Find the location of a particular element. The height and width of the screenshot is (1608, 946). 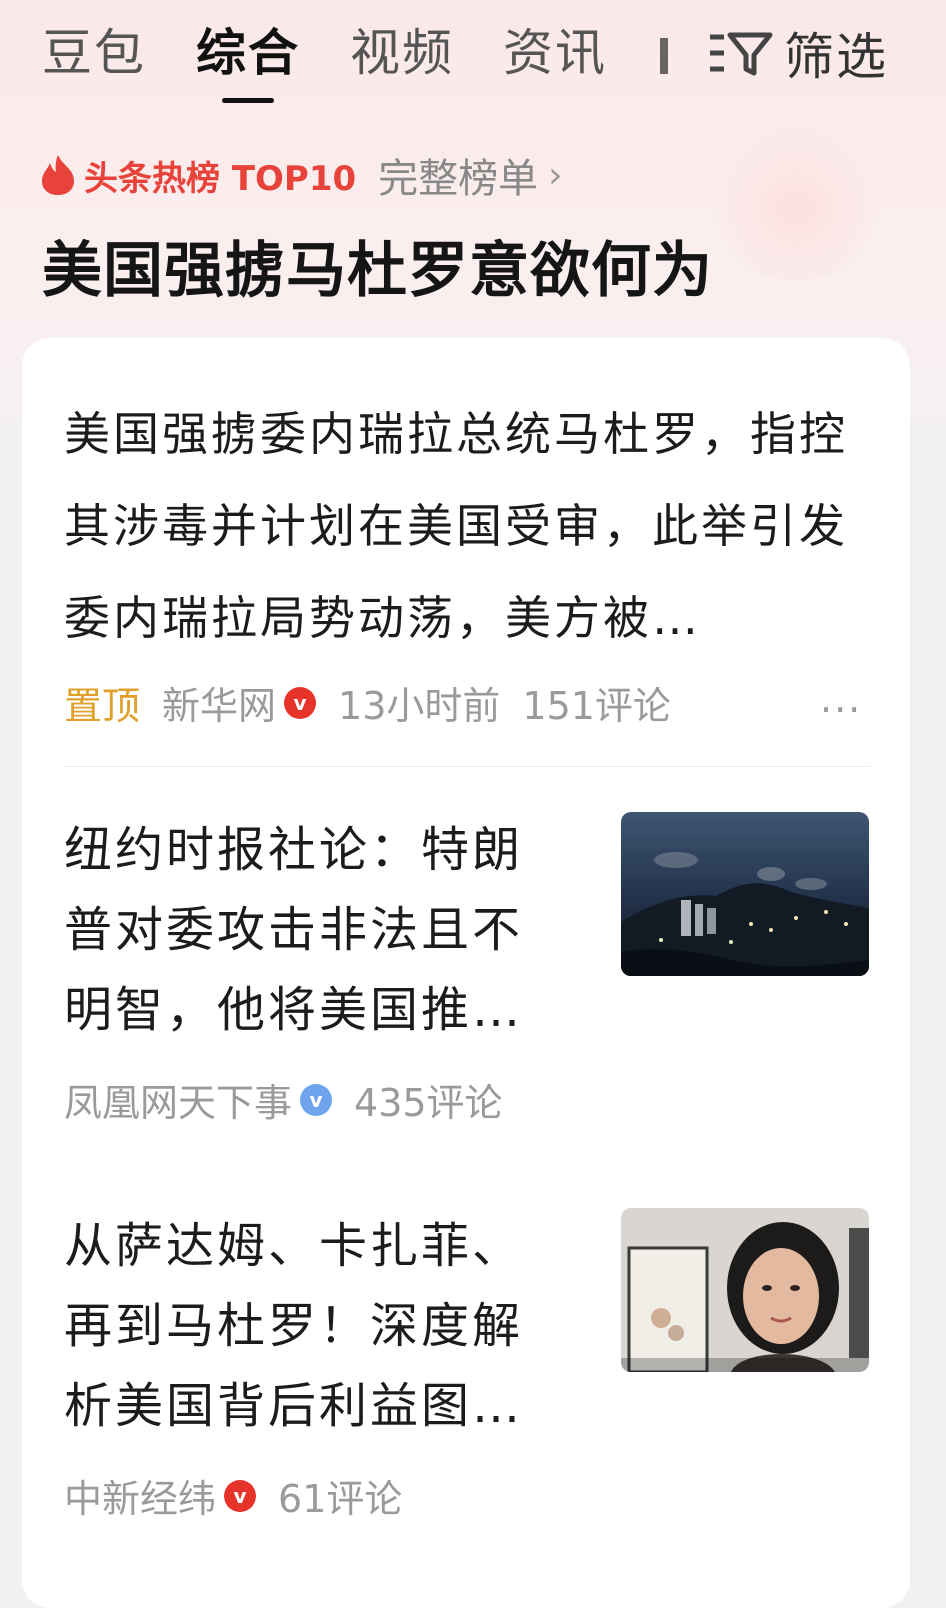

divider is located at coordinates (467, 766).